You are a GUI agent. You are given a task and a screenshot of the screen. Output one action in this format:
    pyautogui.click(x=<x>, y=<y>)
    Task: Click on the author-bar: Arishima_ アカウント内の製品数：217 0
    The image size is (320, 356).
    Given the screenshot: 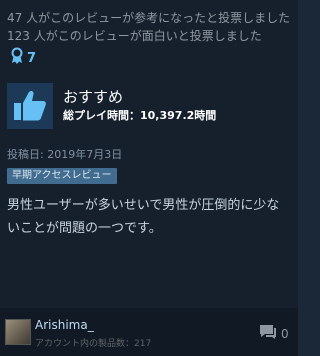 What is the action you would take?
    pyautogui.click(x=149, y=332)
    